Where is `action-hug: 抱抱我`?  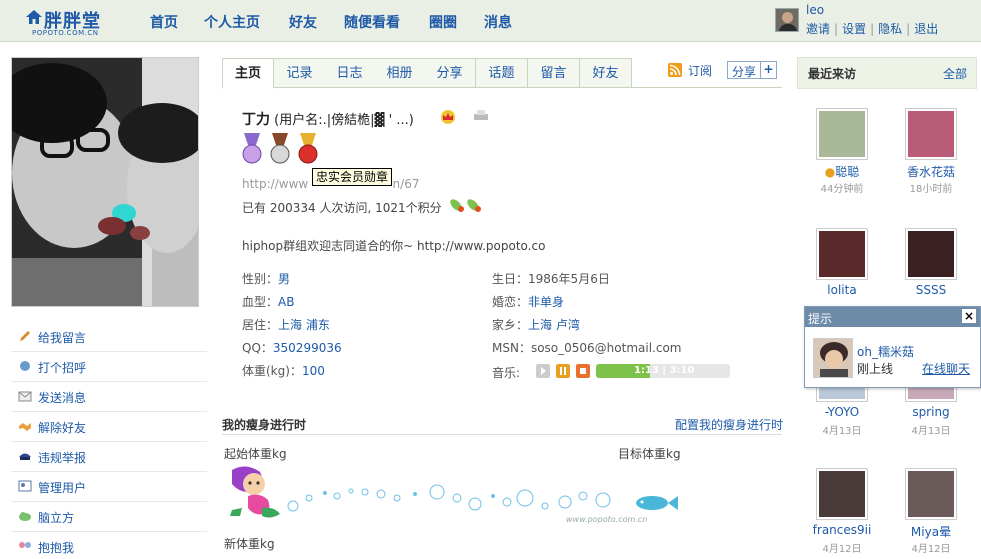
action-hug: 抱抱我 is located at coordinates (109, 545).